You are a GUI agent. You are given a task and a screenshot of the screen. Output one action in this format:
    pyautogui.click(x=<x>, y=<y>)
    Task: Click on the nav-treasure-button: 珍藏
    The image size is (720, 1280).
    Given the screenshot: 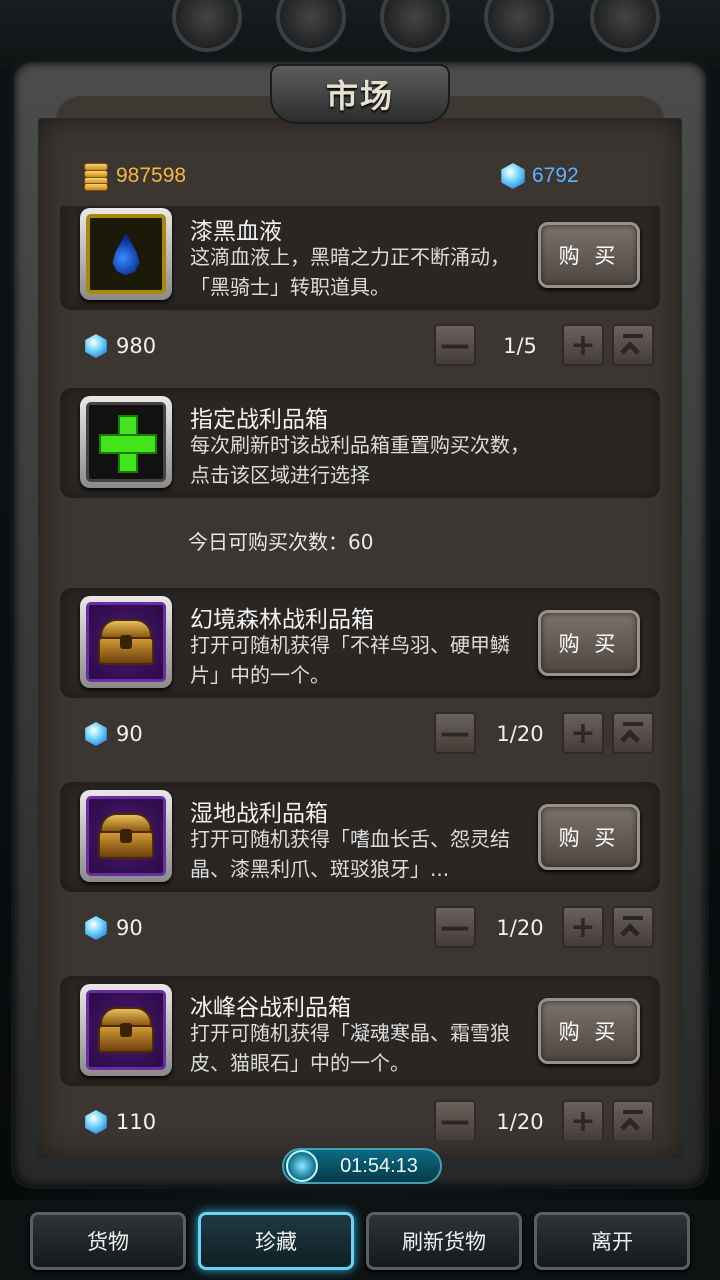 What is the action you would take?
    pyautogui.click(x=276, y=1241)
    